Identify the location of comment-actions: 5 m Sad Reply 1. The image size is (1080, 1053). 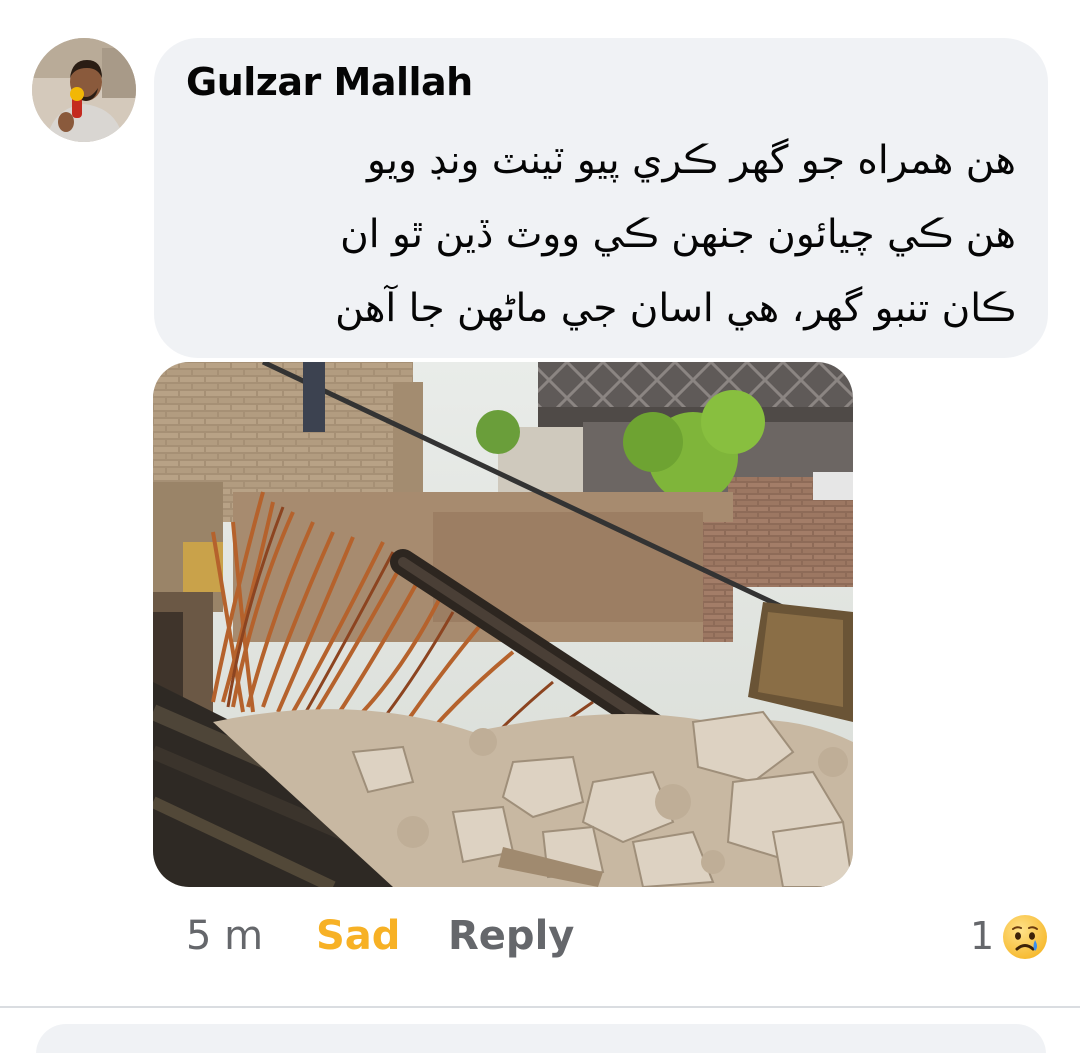
(540, 938).